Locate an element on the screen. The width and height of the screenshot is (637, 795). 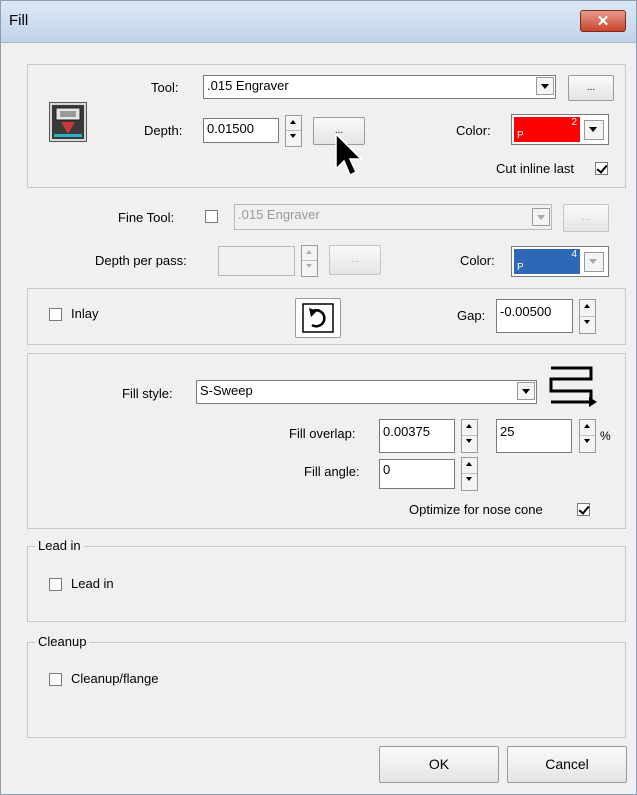
ok-button: OK is located at coordinates (439, 764).